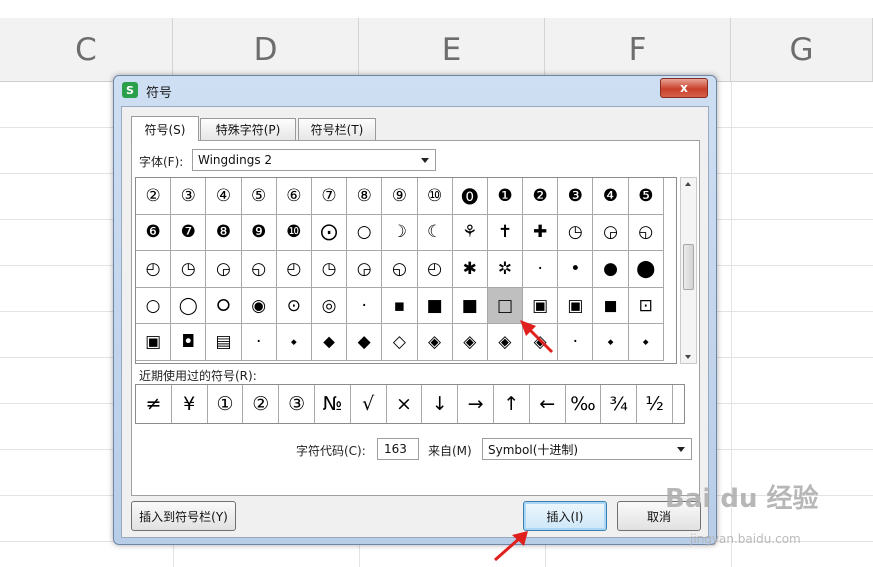  Describe the element at coordinates (541, 196) in the screenshot. I see `symbol-cell: ❷` at that location.